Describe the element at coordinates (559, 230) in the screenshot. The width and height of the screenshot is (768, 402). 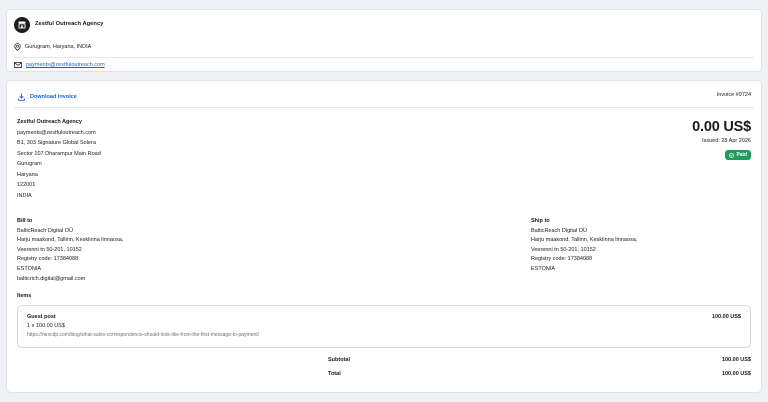
I see `ship-to-line: BalticReach Digital OÜ` at that location.